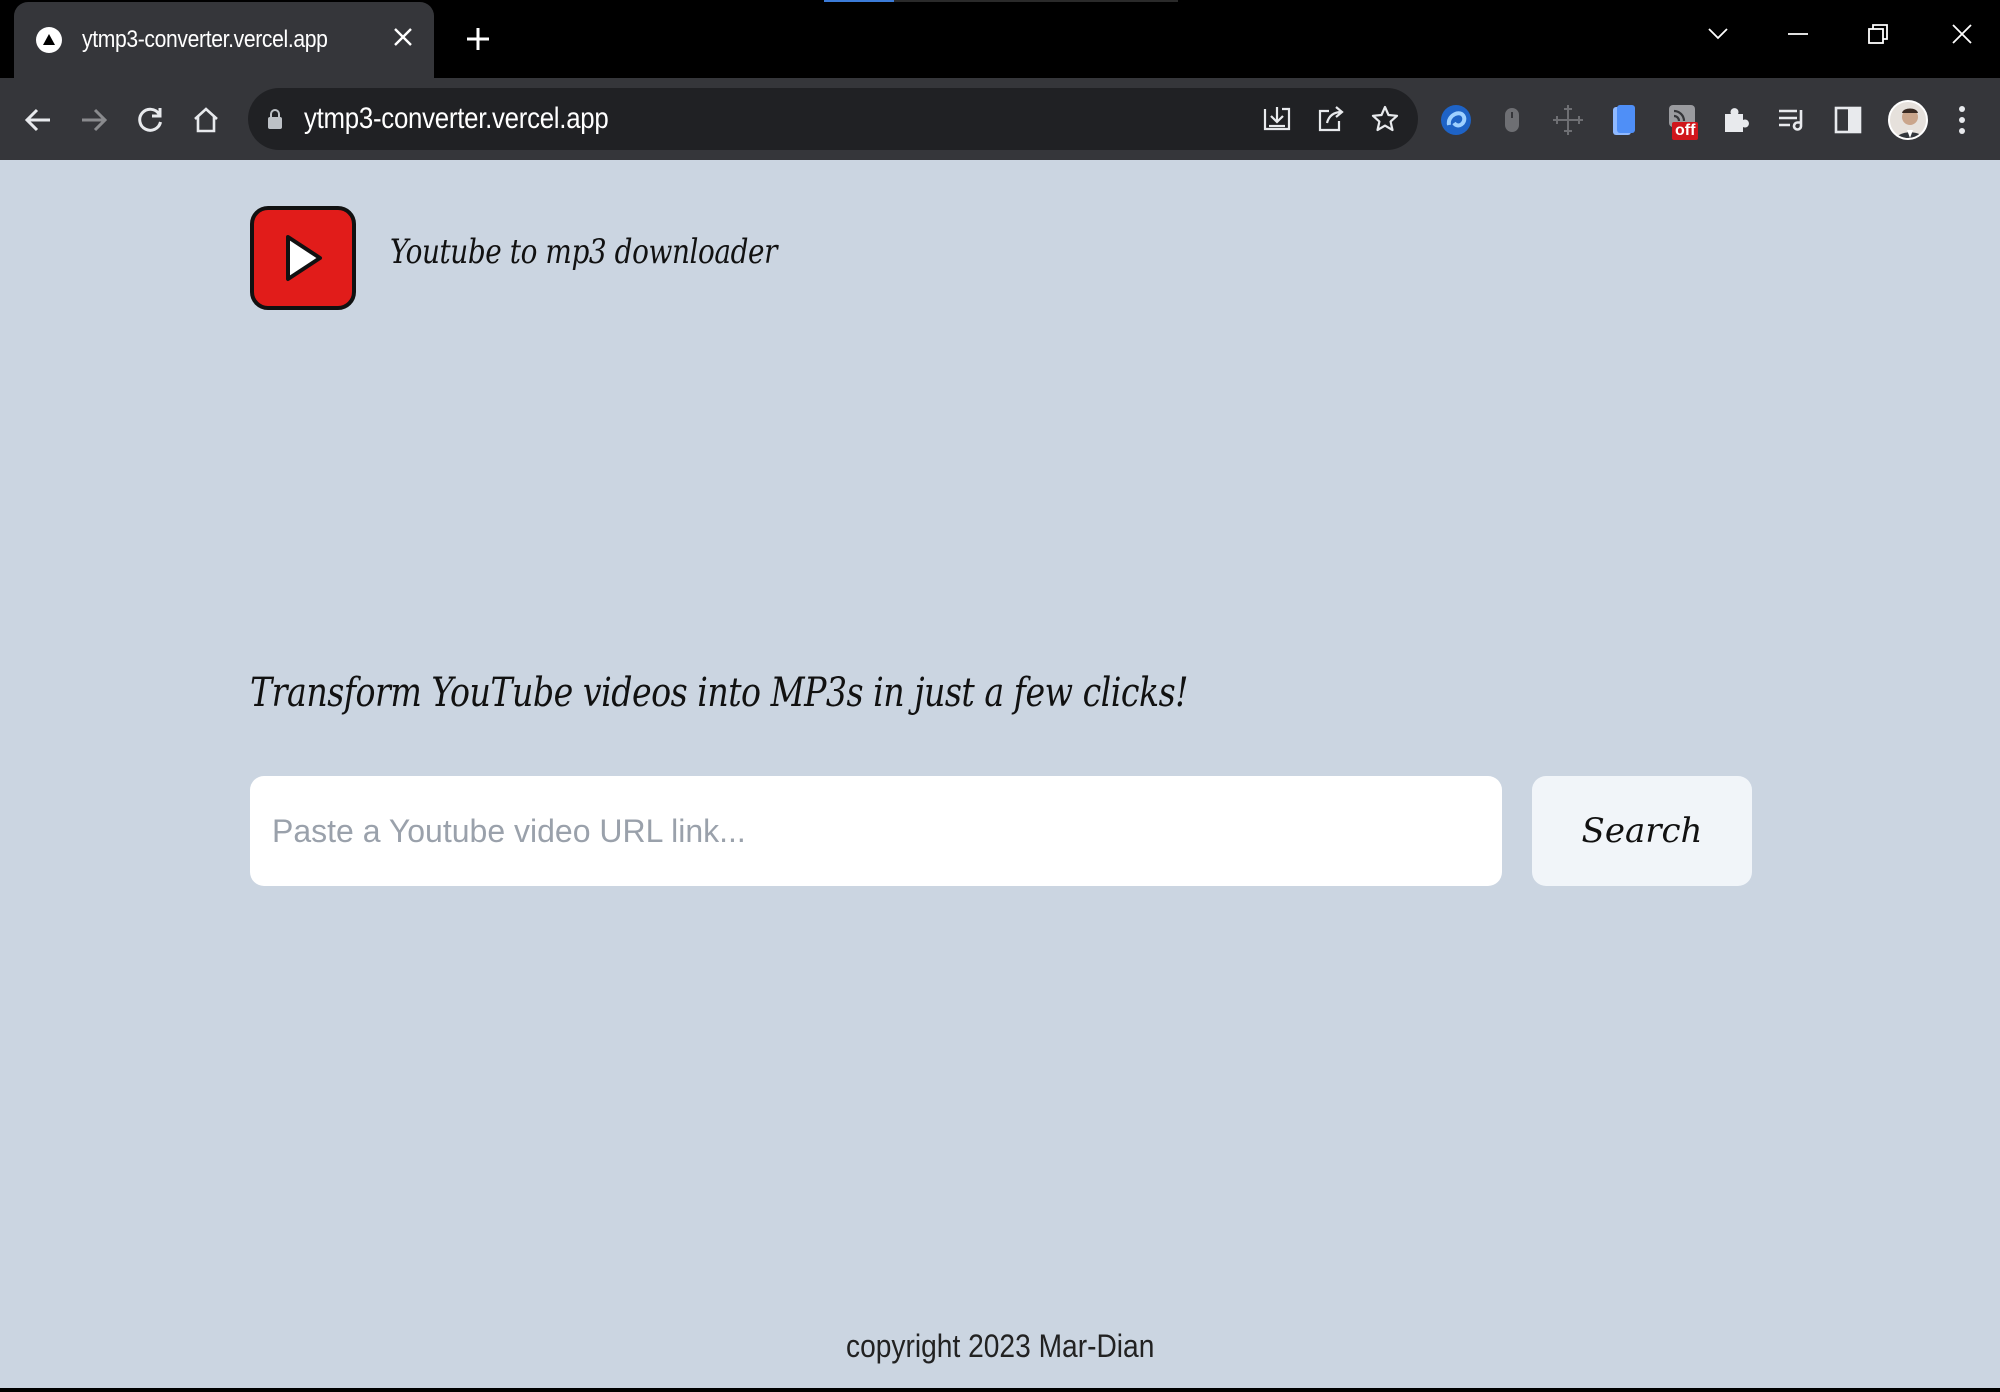 Image resolution: width=2000 pixels, height=1392 pixels. I want to click on share-icon, so click(1331, 119).